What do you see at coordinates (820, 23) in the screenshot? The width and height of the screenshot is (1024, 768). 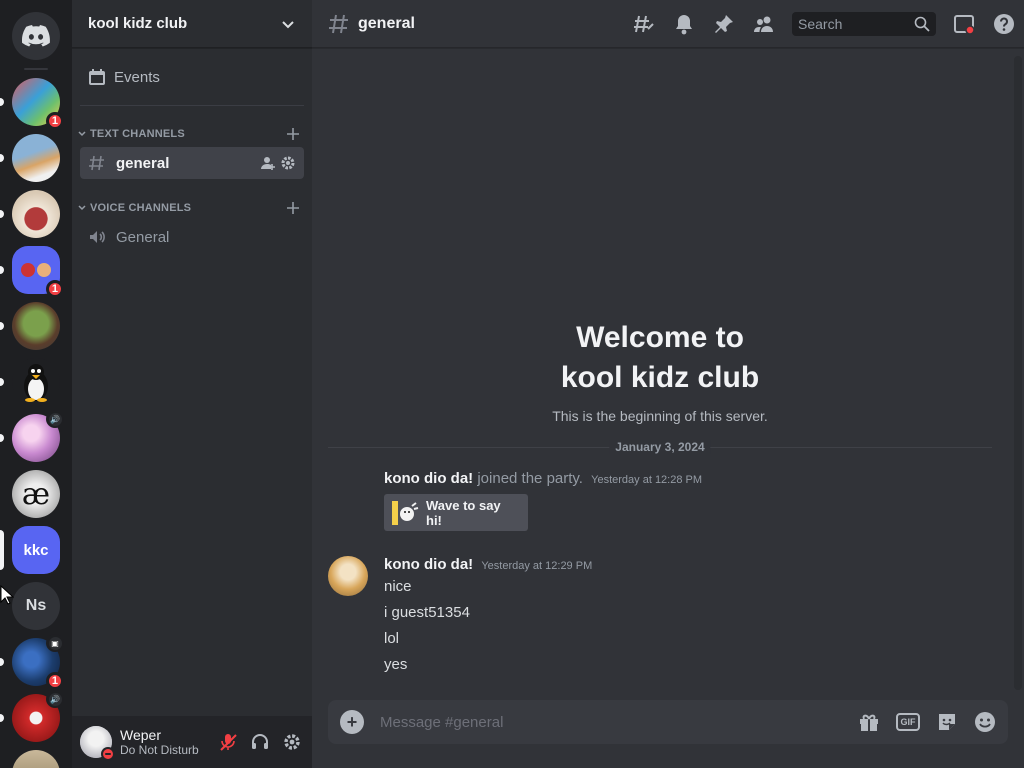 I see `search-placeholder: Search` at bounding box center [820, 23].